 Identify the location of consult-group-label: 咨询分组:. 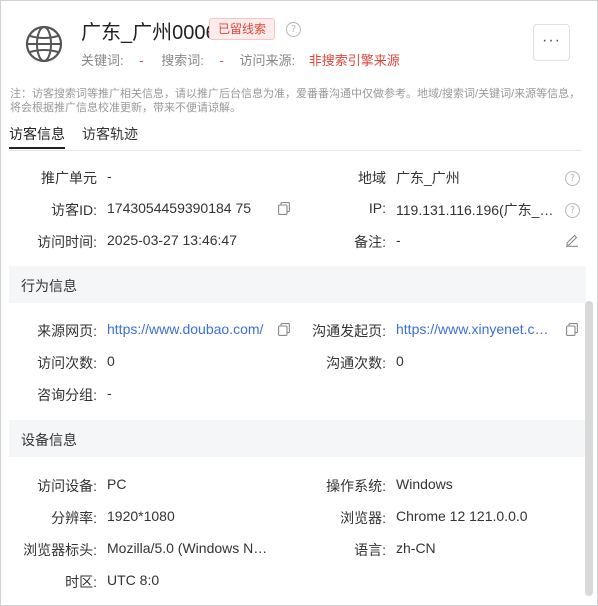
(67, 395).